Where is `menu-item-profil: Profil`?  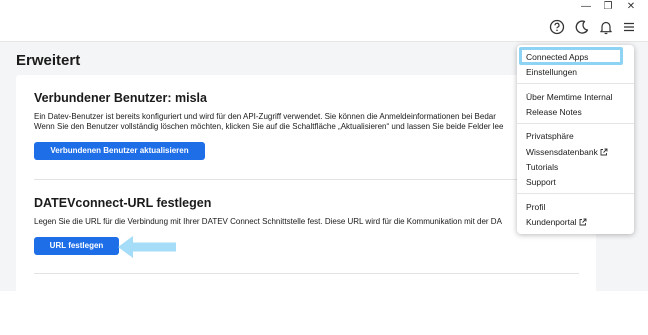 menu-item-profil: Profil is located at coordinates (535, 207).